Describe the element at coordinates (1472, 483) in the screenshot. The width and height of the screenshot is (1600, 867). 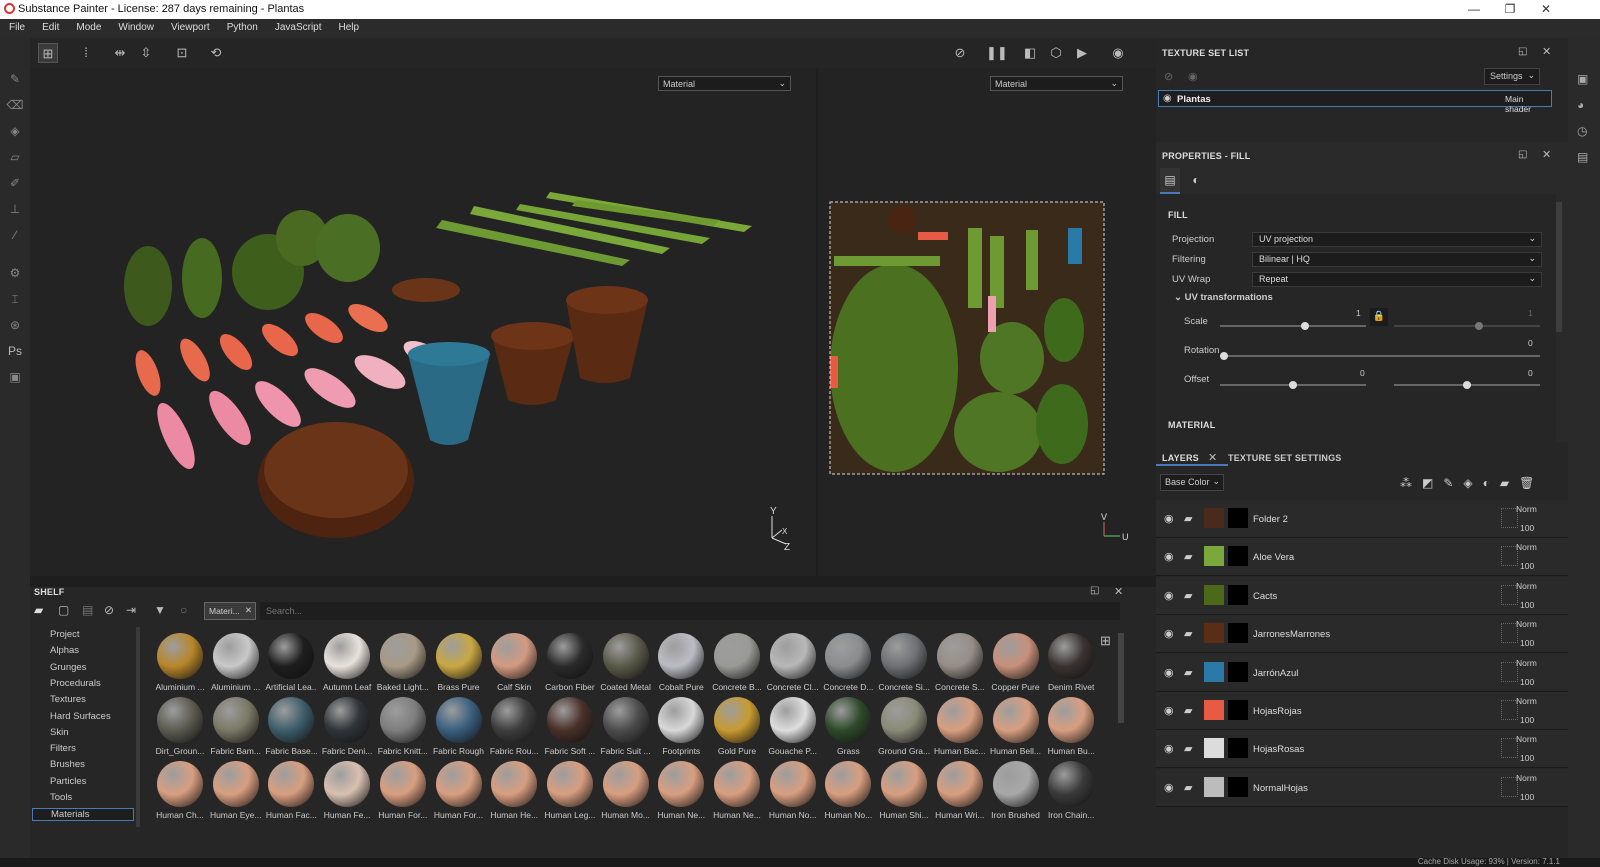
I see `add-fill-layer-icon: ◈` at that location.